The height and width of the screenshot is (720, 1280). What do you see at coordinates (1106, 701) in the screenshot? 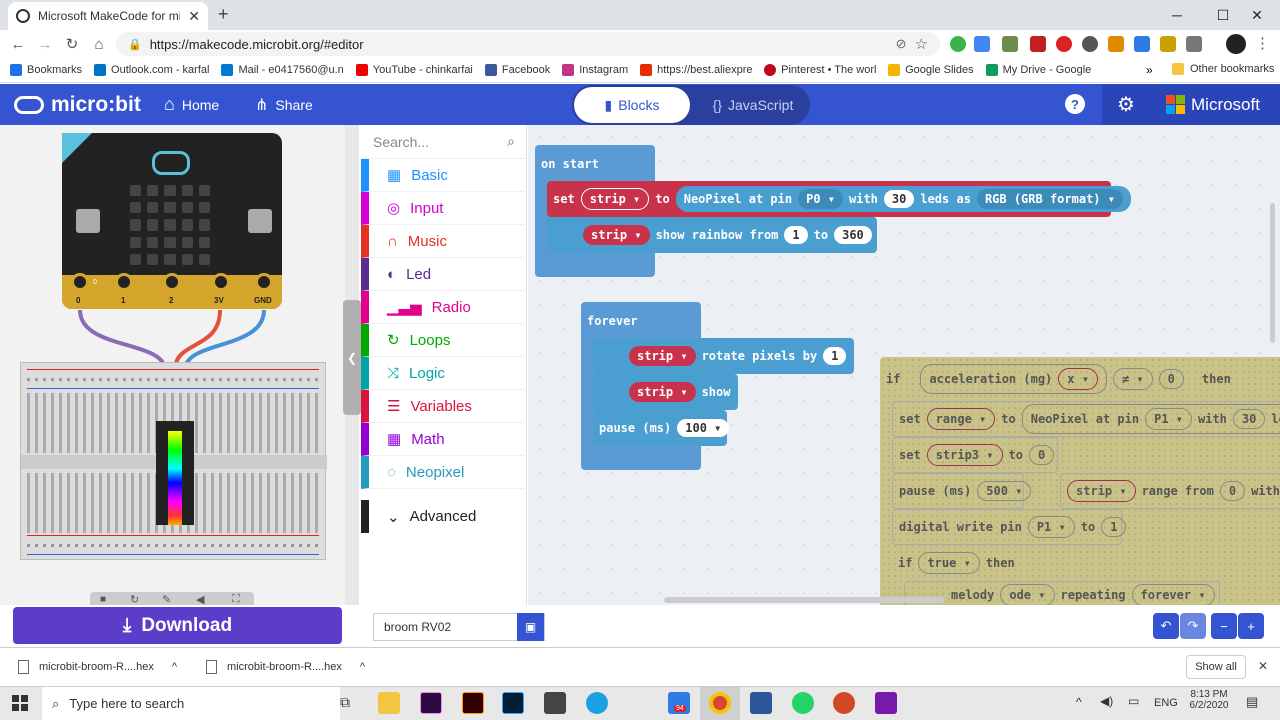
I see `volume-icon: ◀)` at bounding box center [1106, 701].